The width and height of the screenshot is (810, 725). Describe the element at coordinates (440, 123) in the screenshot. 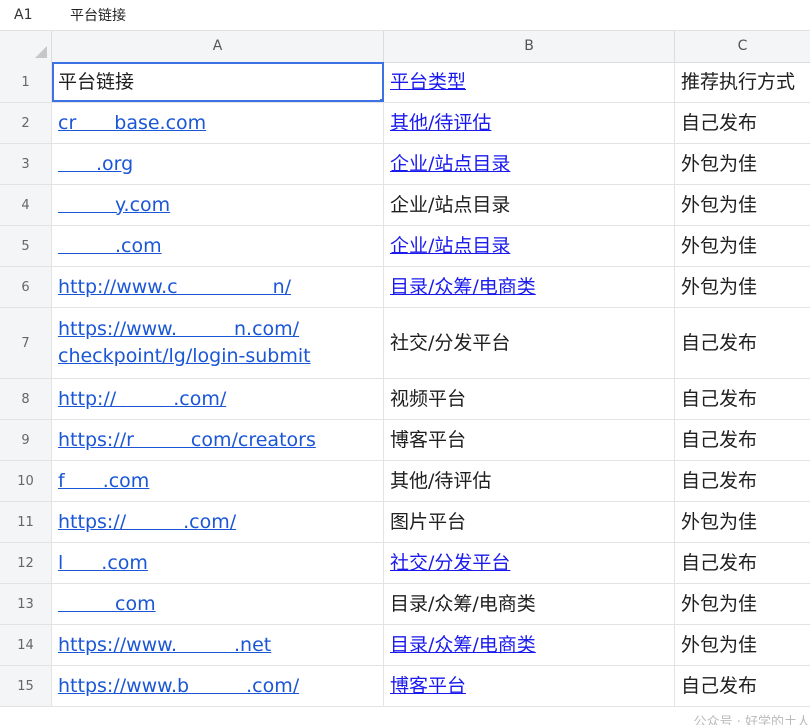

I see `platform-type-link: 其他/待评估` at that location.